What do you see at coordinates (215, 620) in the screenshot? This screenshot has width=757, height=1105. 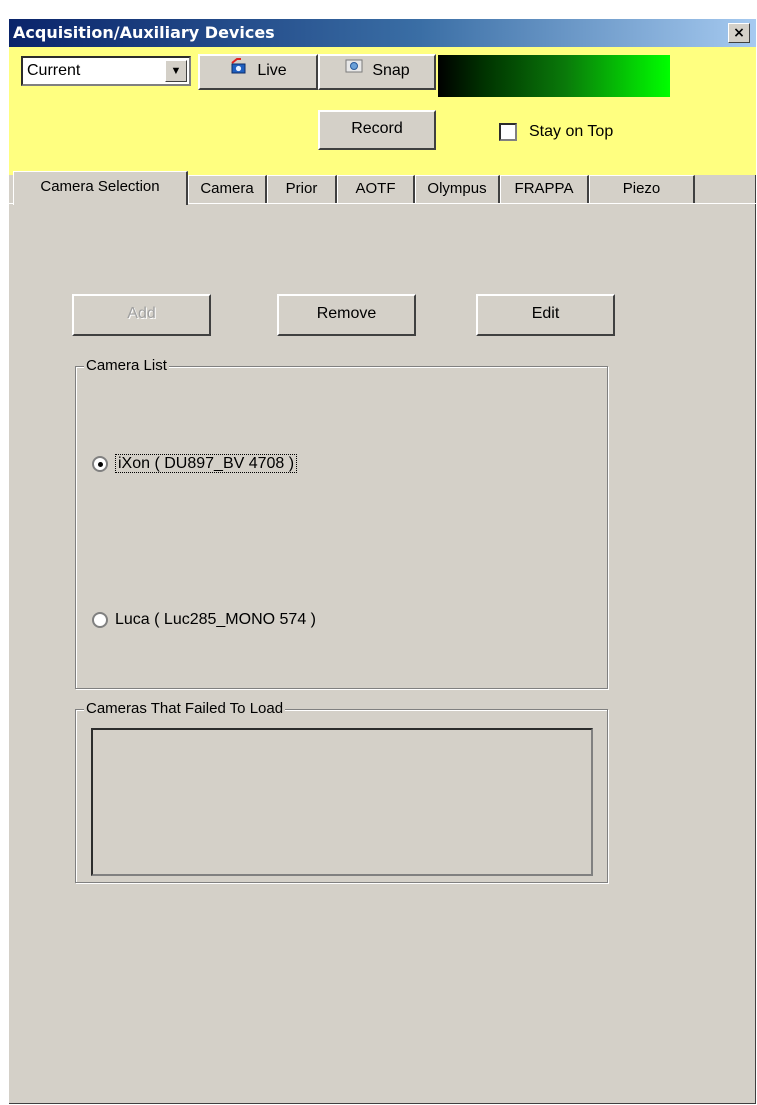 I see `camera-label-luca: Luca ( Luc285_MONO 574 )` at bounding box center [215, 620].